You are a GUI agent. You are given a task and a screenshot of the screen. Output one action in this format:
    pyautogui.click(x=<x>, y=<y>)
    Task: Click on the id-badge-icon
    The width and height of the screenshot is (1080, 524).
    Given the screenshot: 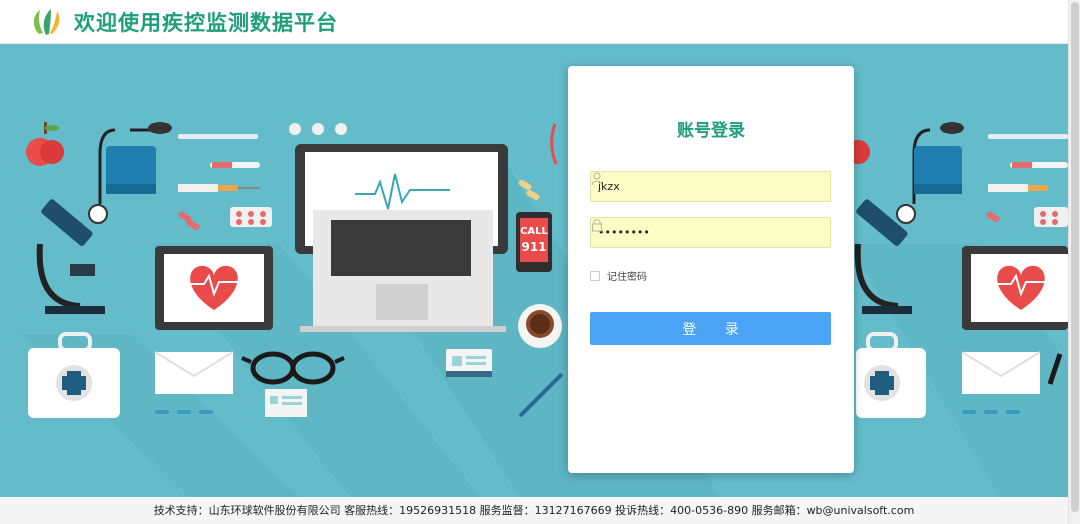 What is the action you would take?
    pyautogui.click(x=469, y=363)
    